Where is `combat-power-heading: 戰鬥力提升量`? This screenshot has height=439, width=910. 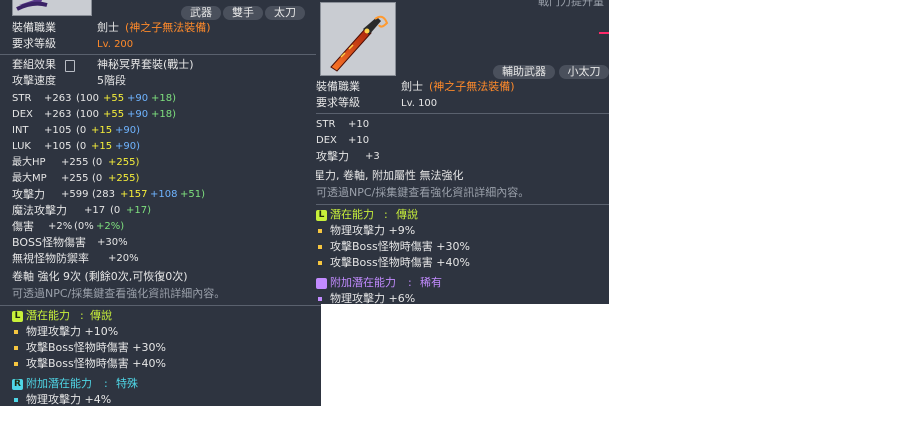
combat-power-heading: 戰鬥力提升量 is located at coordinates (571, 4).